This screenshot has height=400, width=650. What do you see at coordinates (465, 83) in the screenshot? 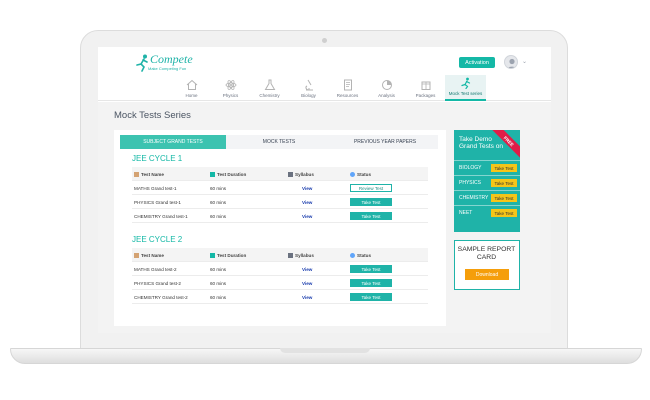
I see `runner-icon` at bounding box center [465, 83].